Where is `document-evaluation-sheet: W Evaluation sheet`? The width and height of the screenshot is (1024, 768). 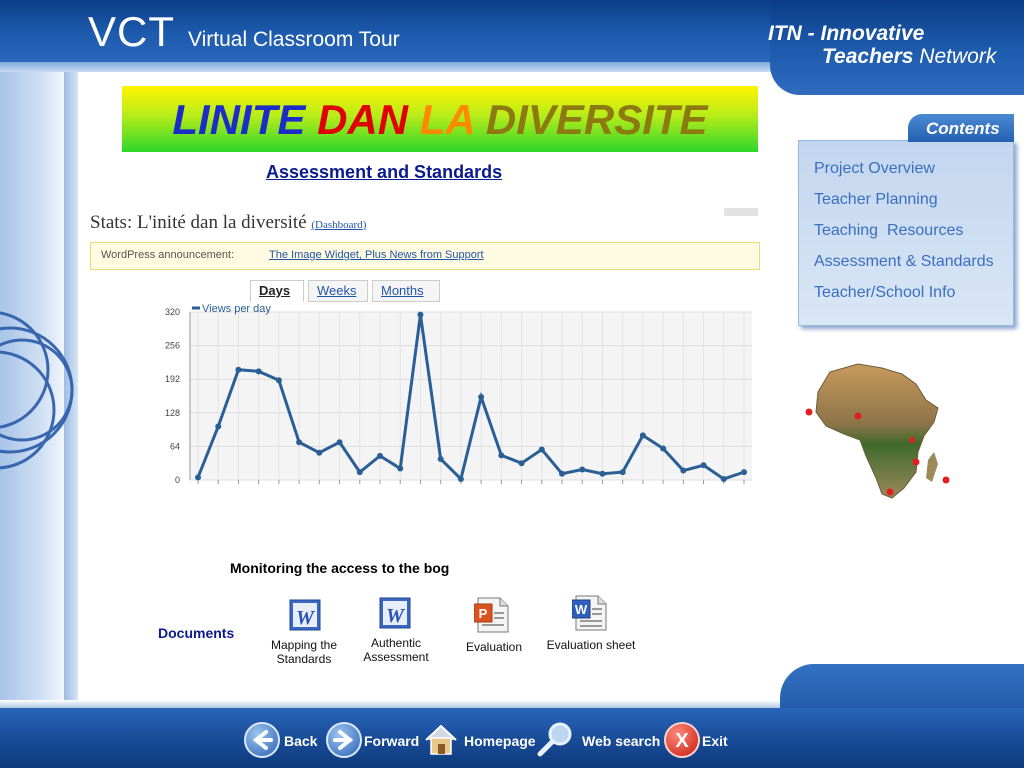 document-evaluation-sheet: W Evaluation sheet is located at coordinates (591, 624).